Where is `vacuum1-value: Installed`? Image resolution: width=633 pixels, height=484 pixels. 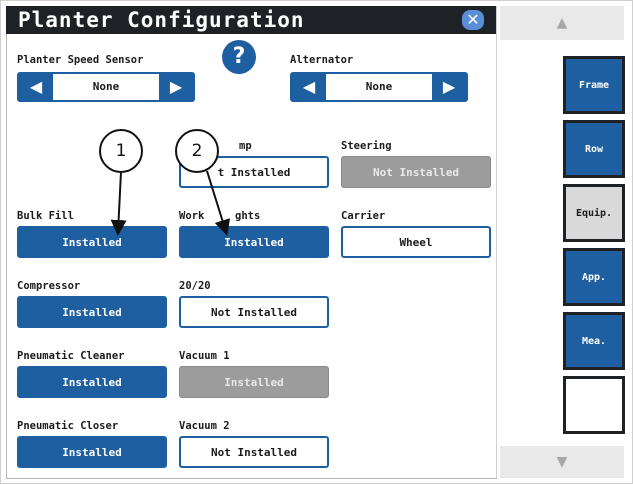
vacuum1-value: Installed is located at coordinates (254, 382).